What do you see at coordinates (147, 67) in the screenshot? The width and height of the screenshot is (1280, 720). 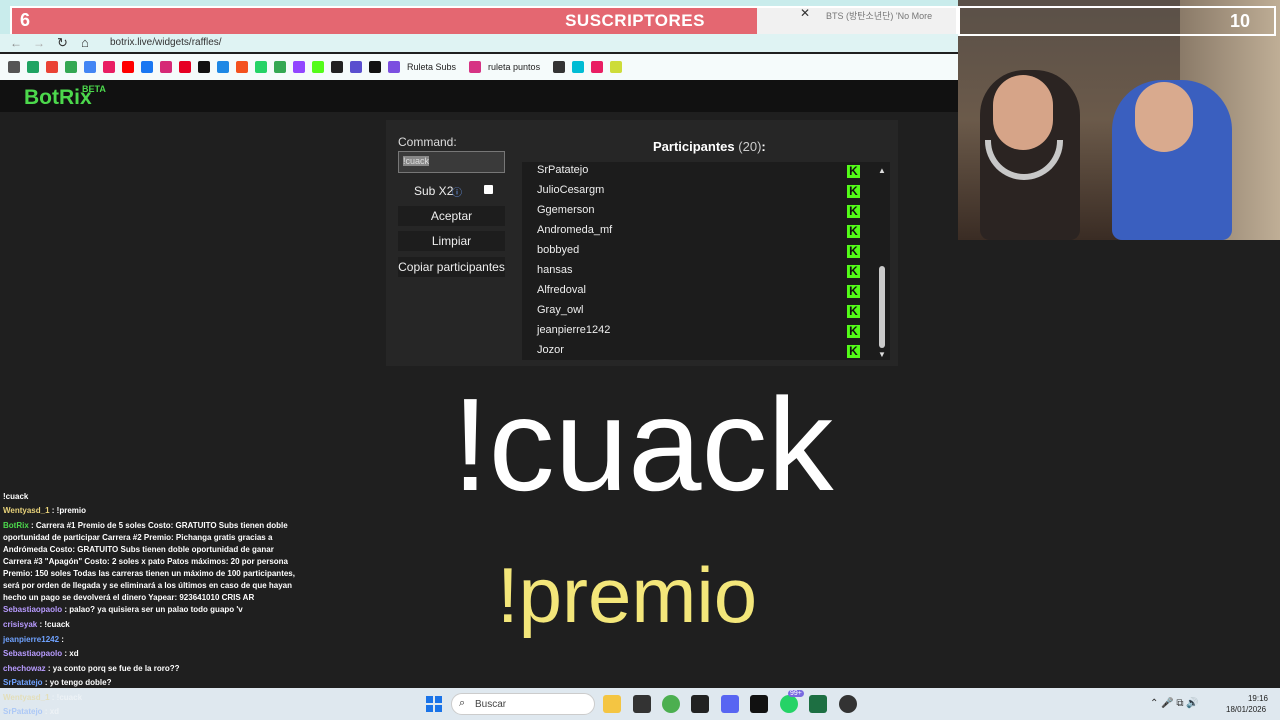 I see `facebook-icon` at bounding box center [147, 67].